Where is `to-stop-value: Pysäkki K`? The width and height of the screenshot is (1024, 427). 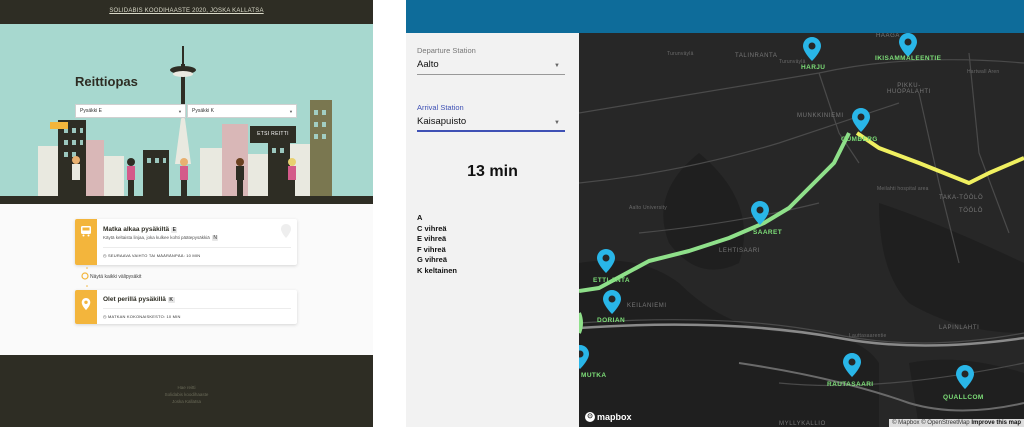
to-stop-value: Pysäkki K is located at coordinates (203, 111).